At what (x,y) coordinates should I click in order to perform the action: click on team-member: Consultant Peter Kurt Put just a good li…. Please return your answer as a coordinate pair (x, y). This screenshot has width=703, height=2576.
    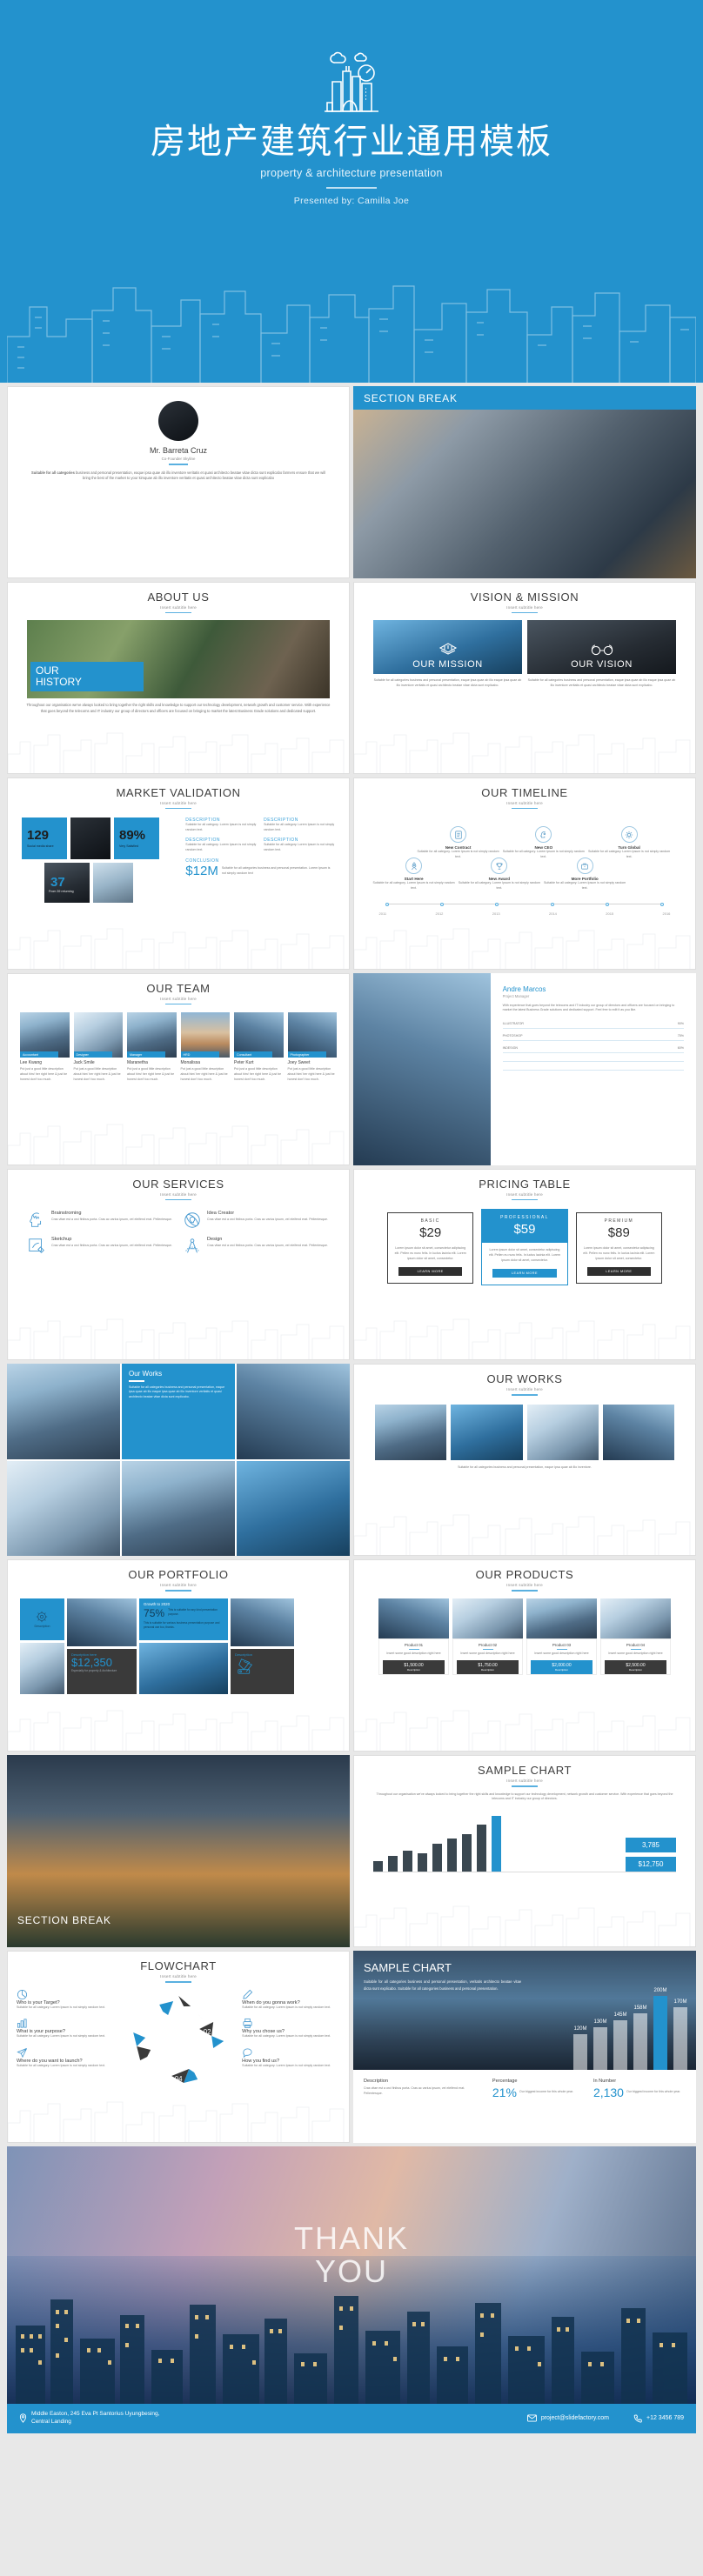
    Looking at the image, I should click on (259, 1047).